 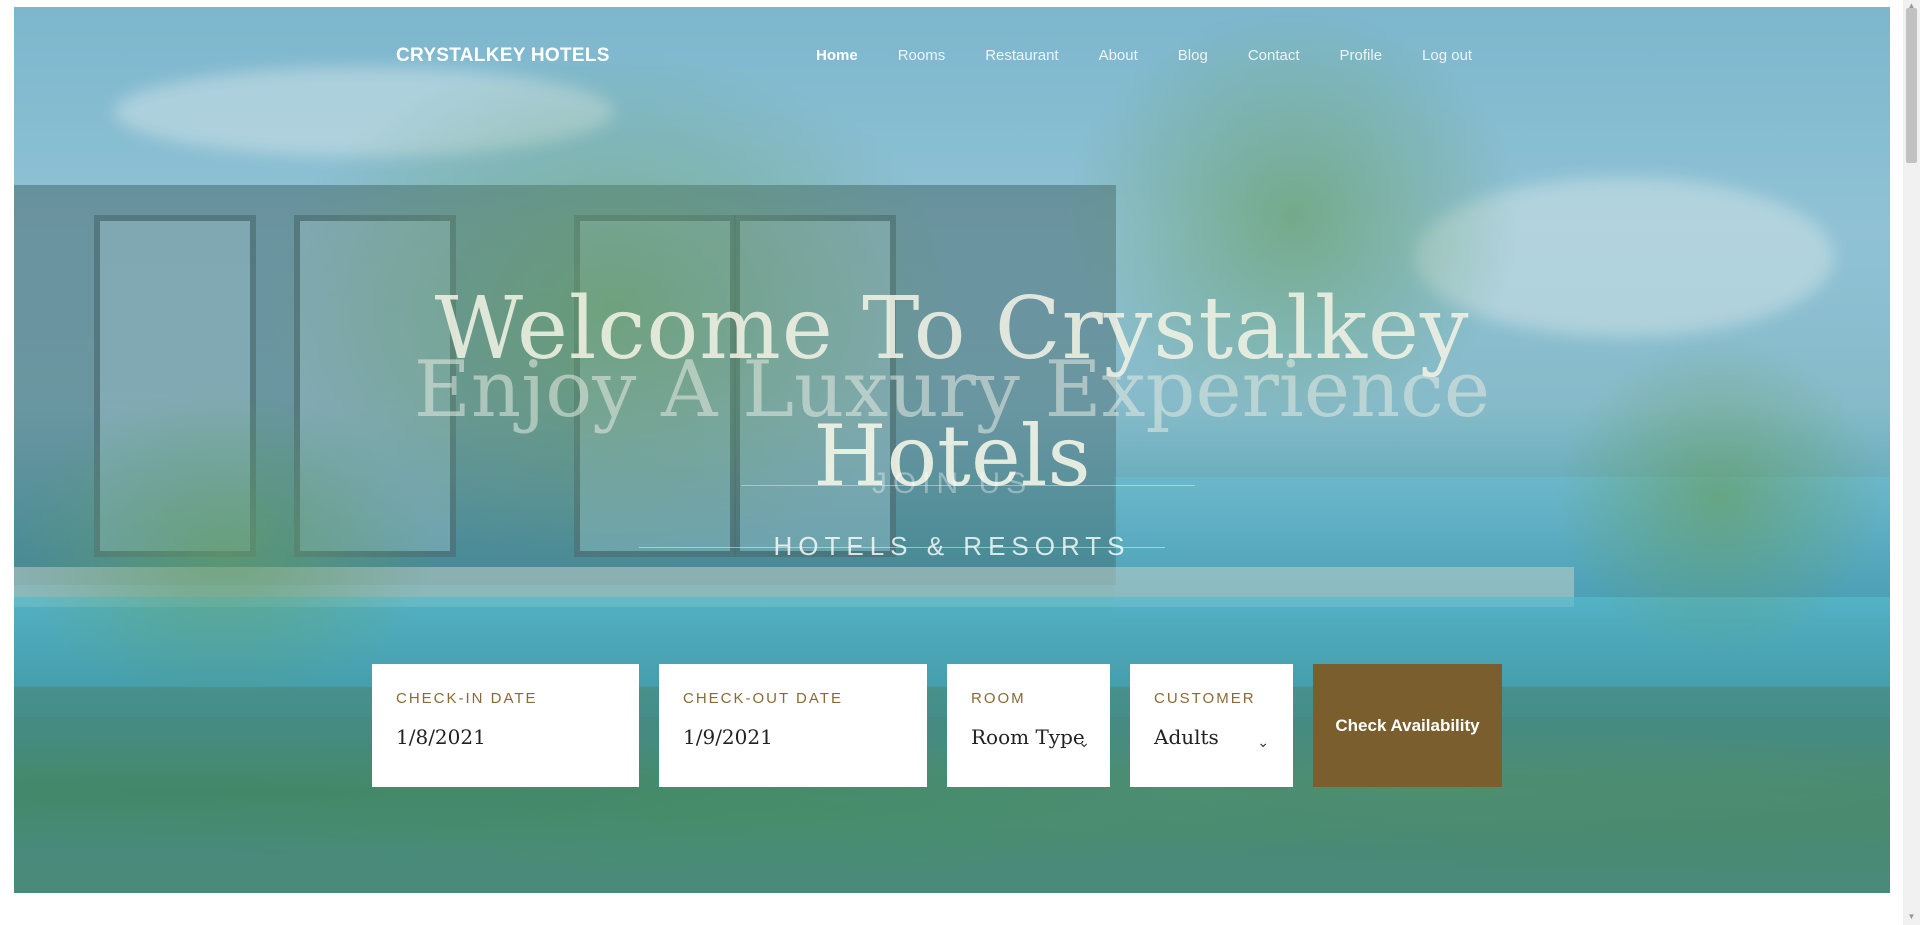 What do you see at coordinates (1911, 917) in the screenshot?
I see `scroll-down-icon: ▼` at bounding box center [1911, 917].